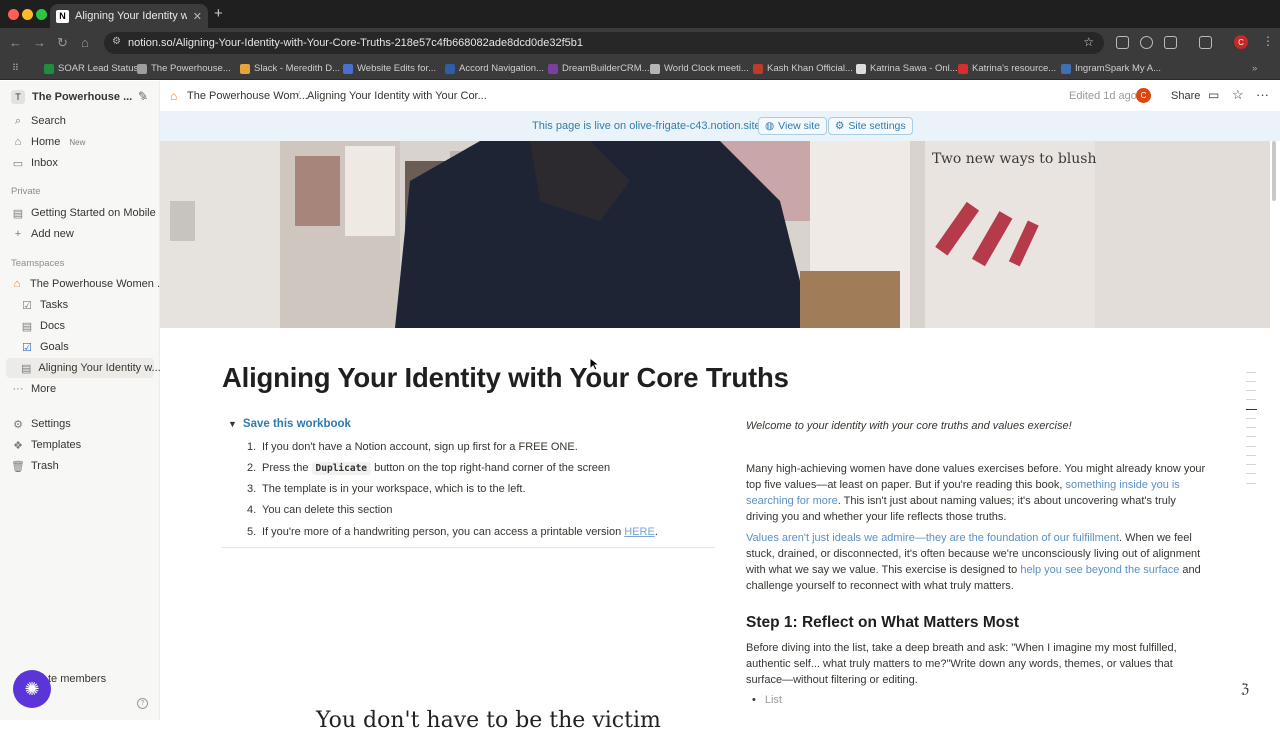  I want to click on more-bookmarks-icon: », so click(1254, 68).